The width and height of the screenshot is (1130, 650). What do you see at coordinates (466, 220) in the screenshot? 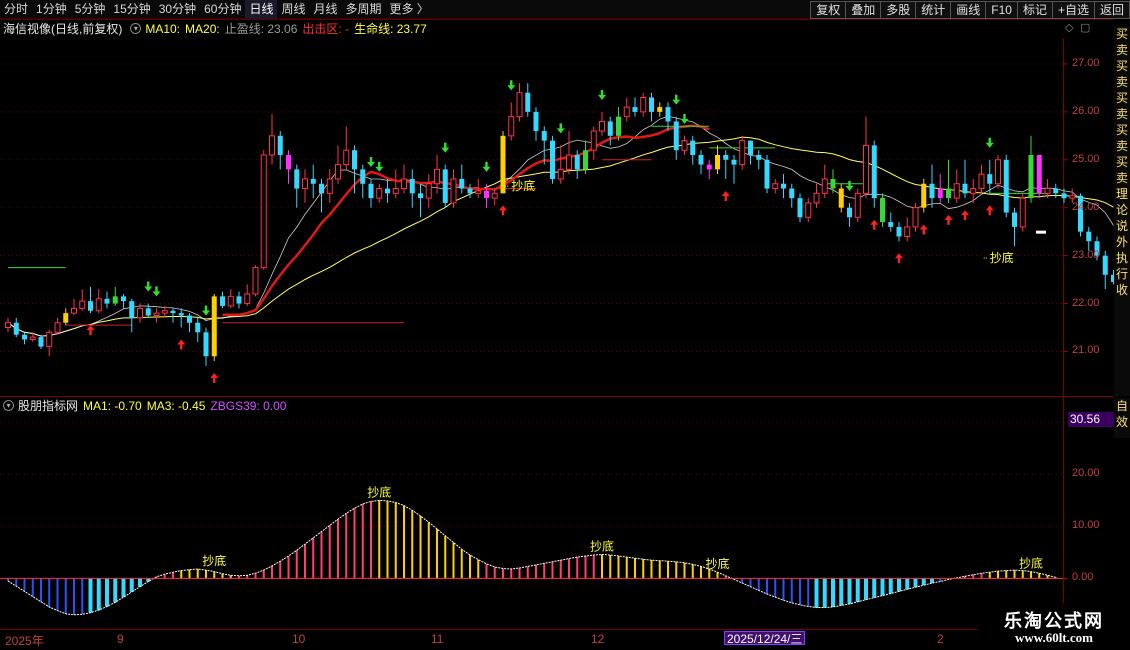
I see `trend-red-line` at bounding box center [466, 220].